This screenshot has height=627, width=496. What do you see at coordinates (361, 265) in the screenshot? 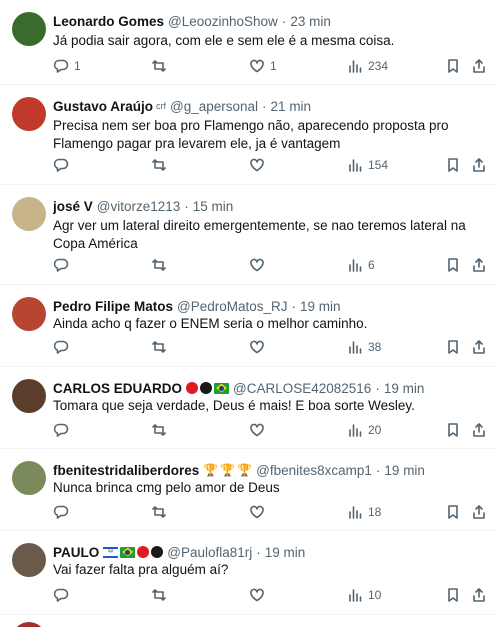
I see `views-button: 6` at bounding box center [361, 265].